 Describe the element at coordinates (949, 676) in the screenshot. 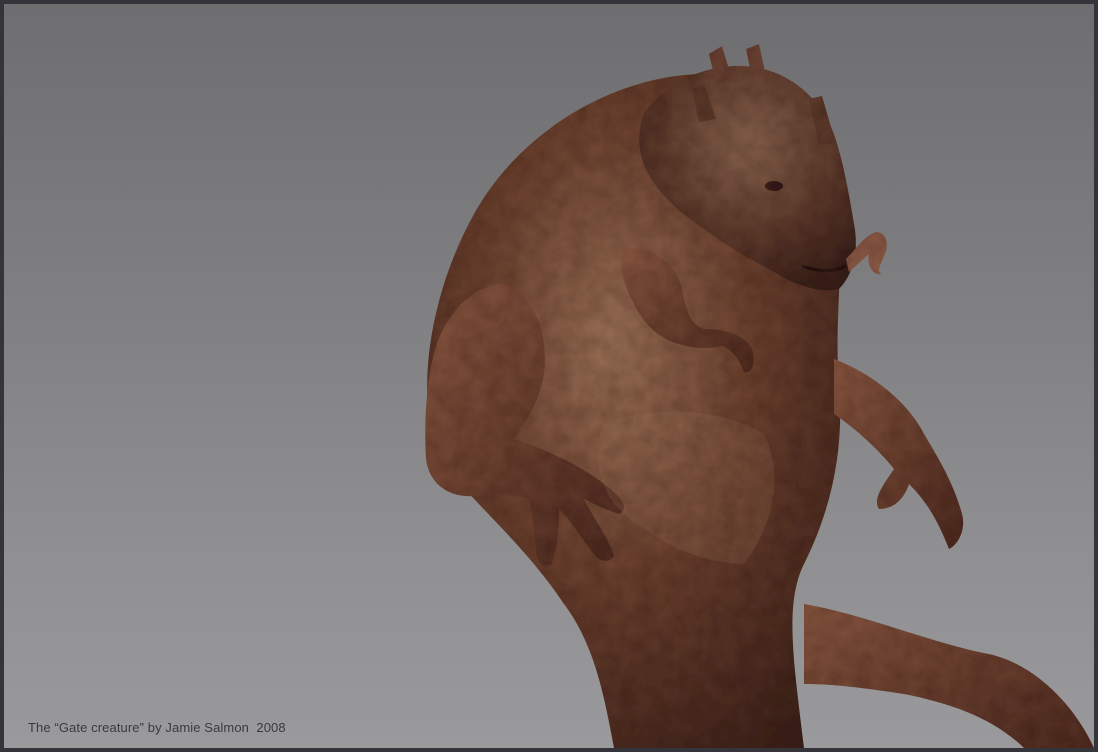

I see `creature-tail` at that location.